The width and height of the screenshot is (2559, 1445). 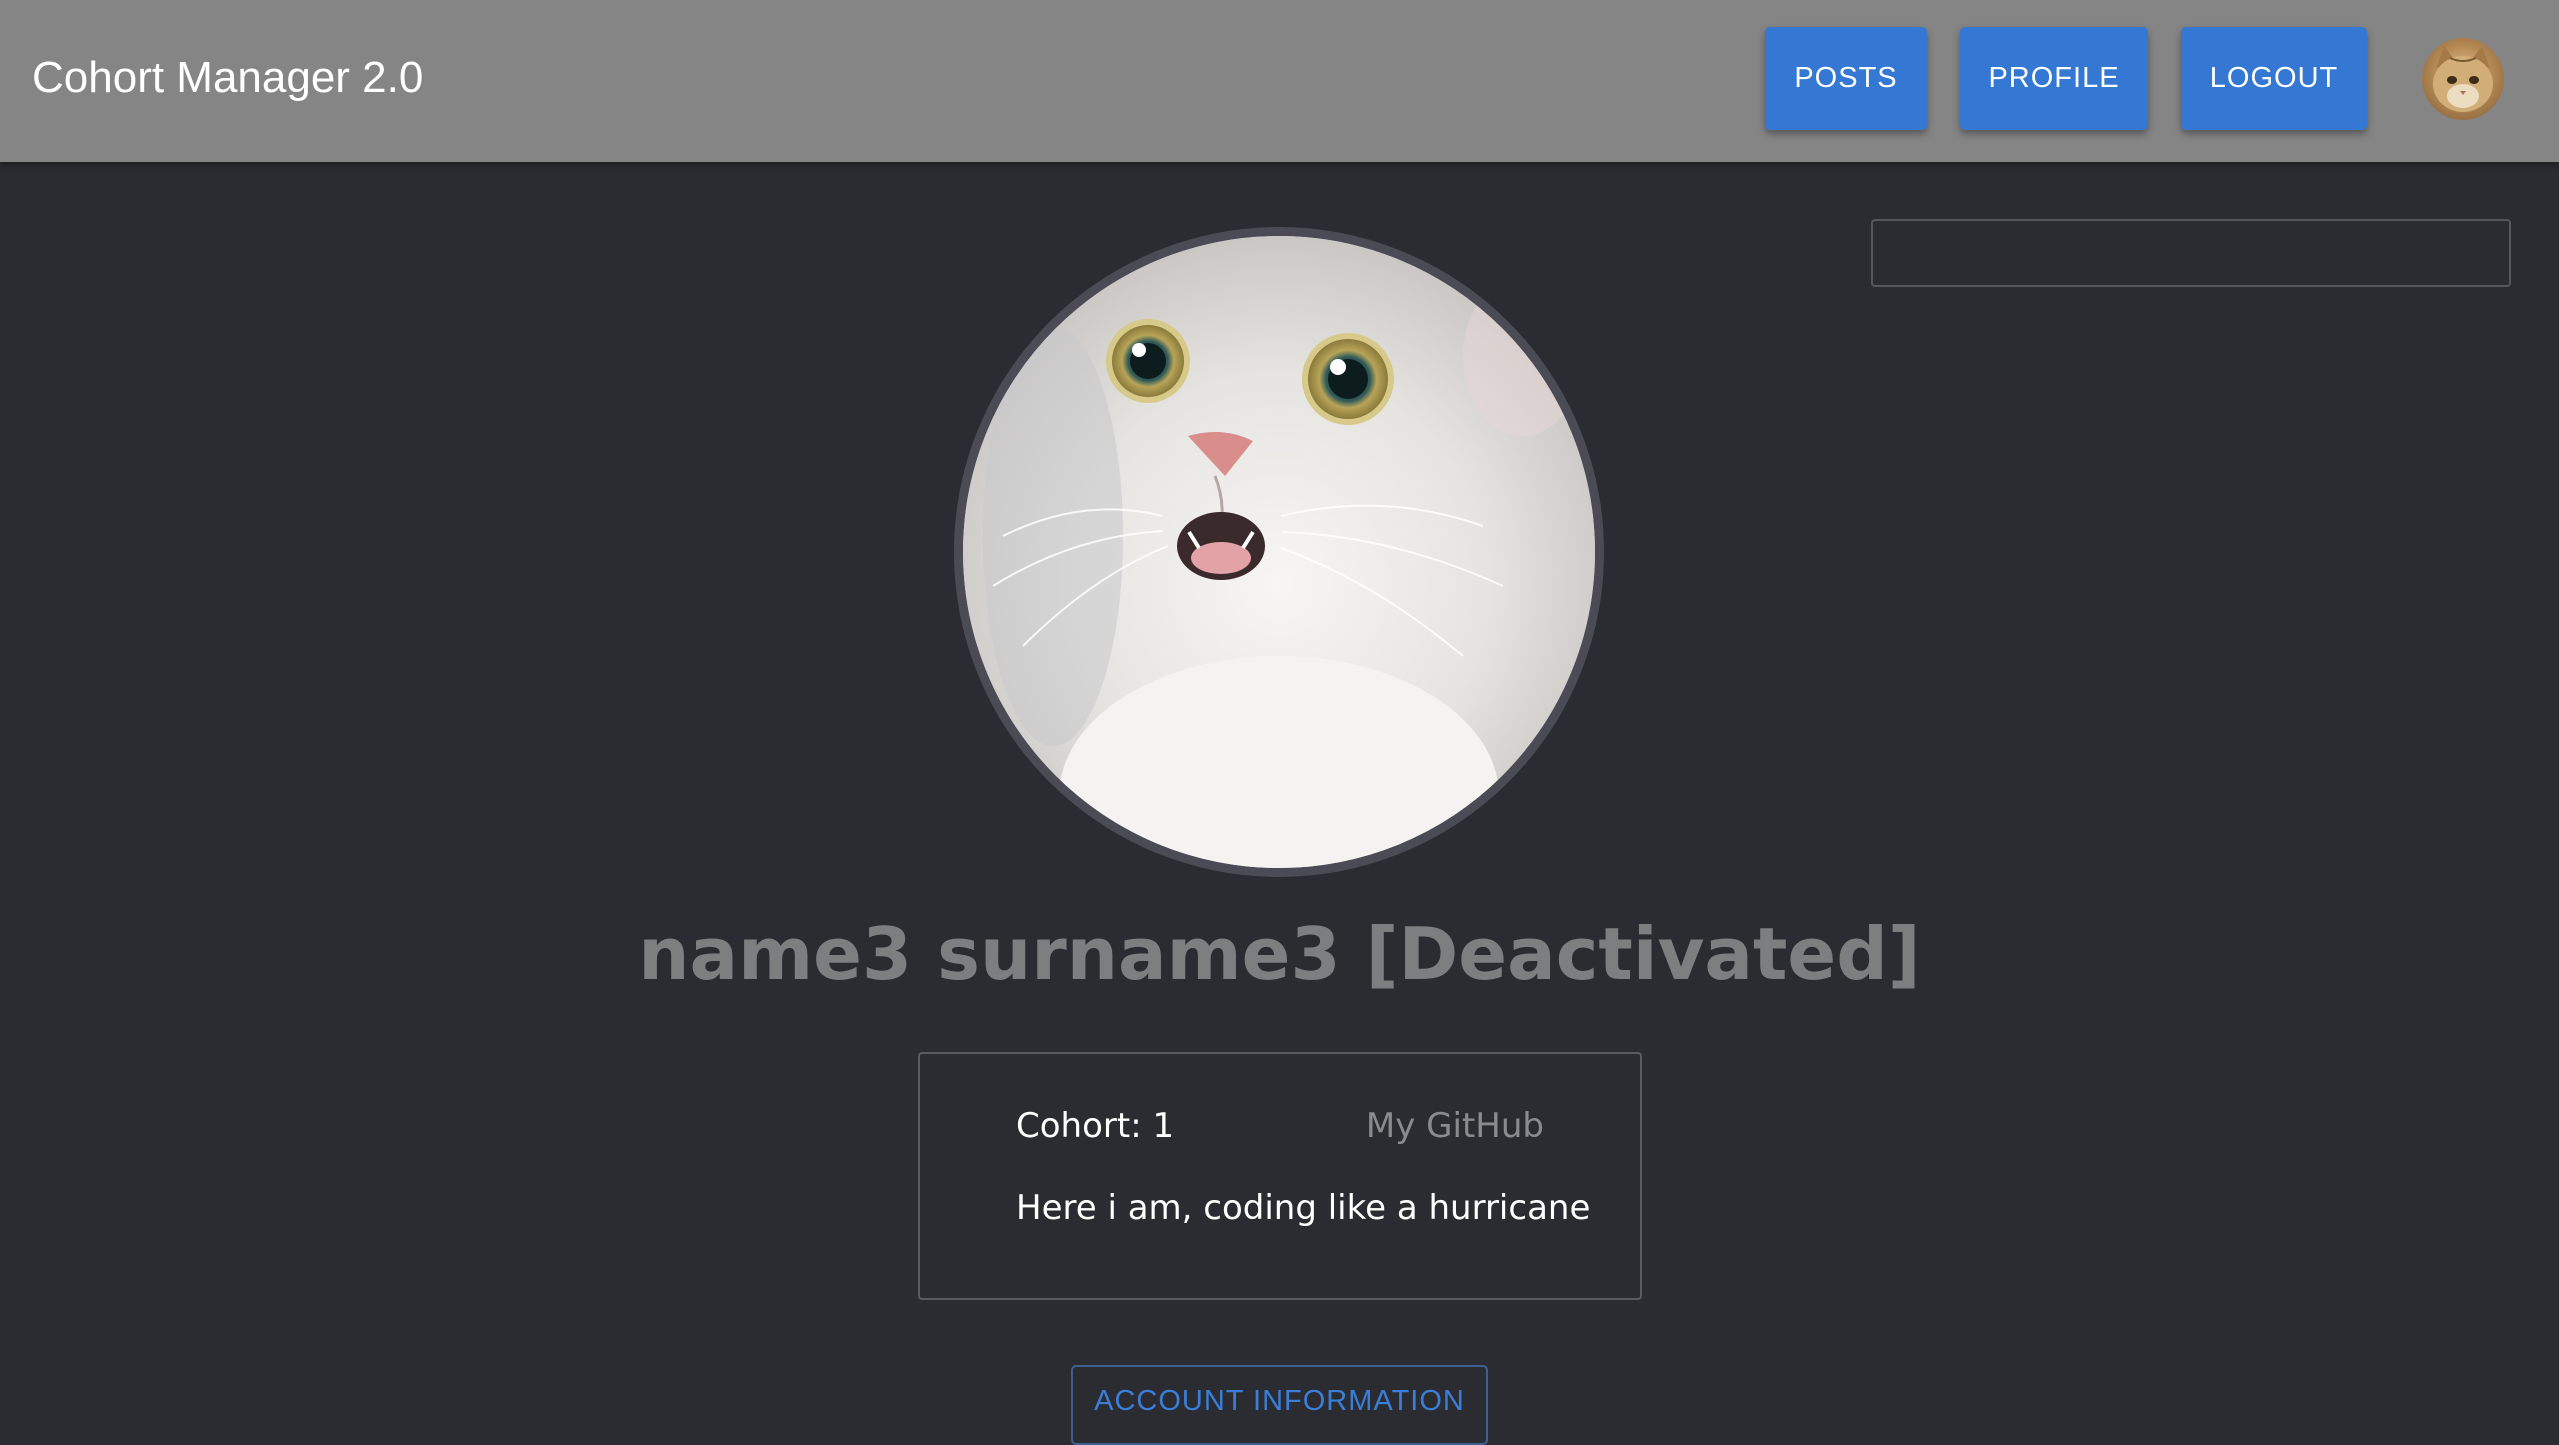 I want to click on app-title: Cohort Manager 2.0, so click(x=228, y=77).